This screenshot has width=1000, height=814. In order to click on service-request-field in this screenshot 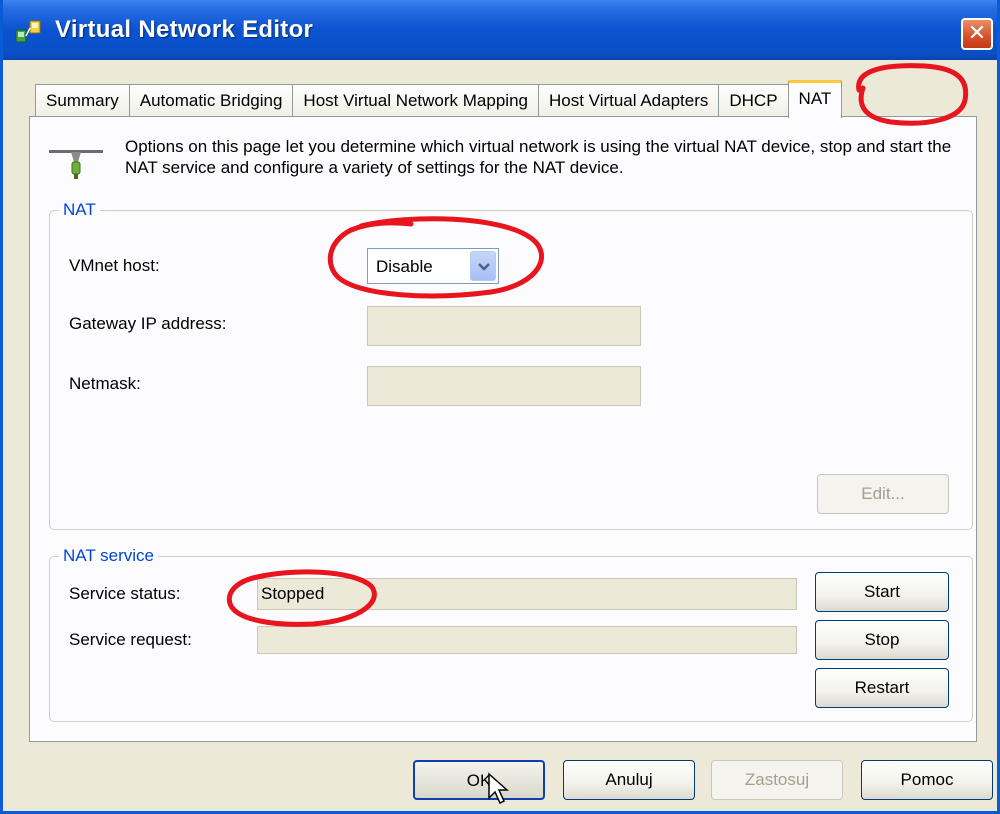, I will do `click(527, 640)`.